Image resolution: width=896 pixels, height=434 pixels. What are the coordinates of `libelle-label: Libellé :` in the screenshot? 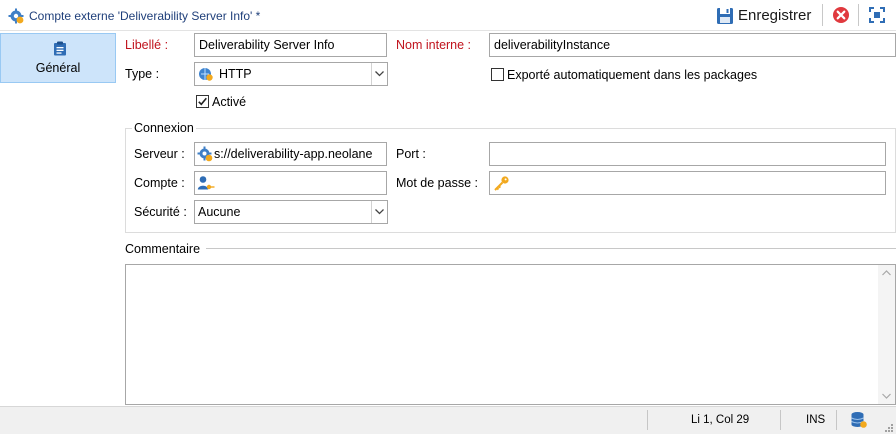 It's located at (147, 45).